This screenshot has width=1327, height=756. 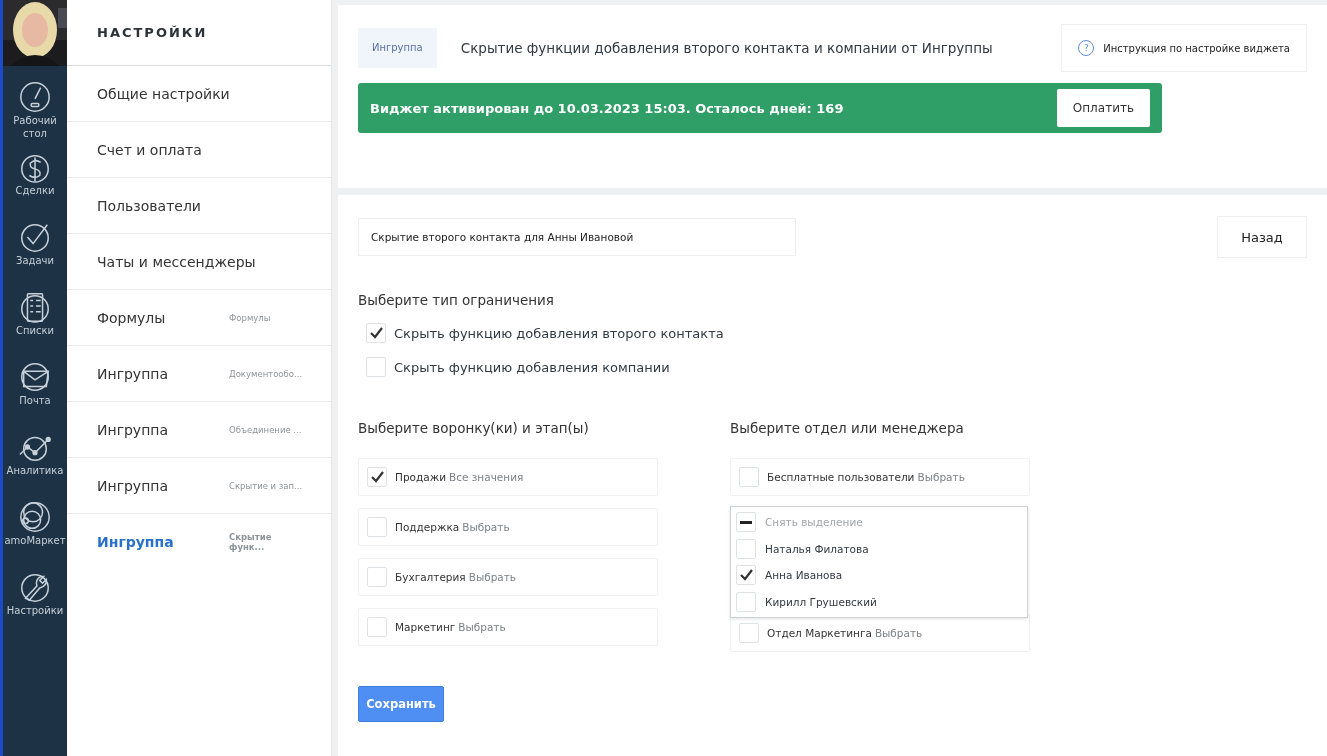 I want to click on nav-label: Аналитика, so click(x=35, y=470).